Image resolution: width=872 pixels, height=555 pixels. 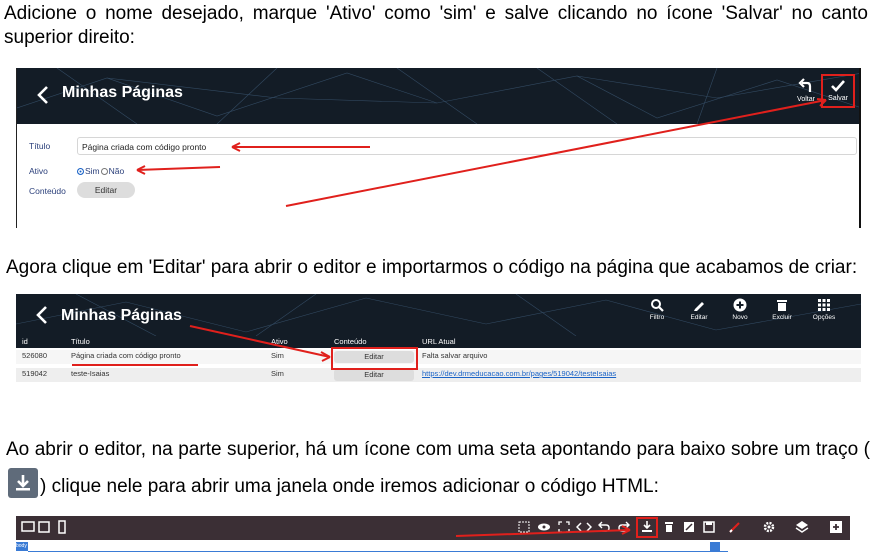 What do you see at coordinates (735, 527) in the screenshot?
I see `brush-icon` at bounding box center [735, 527].